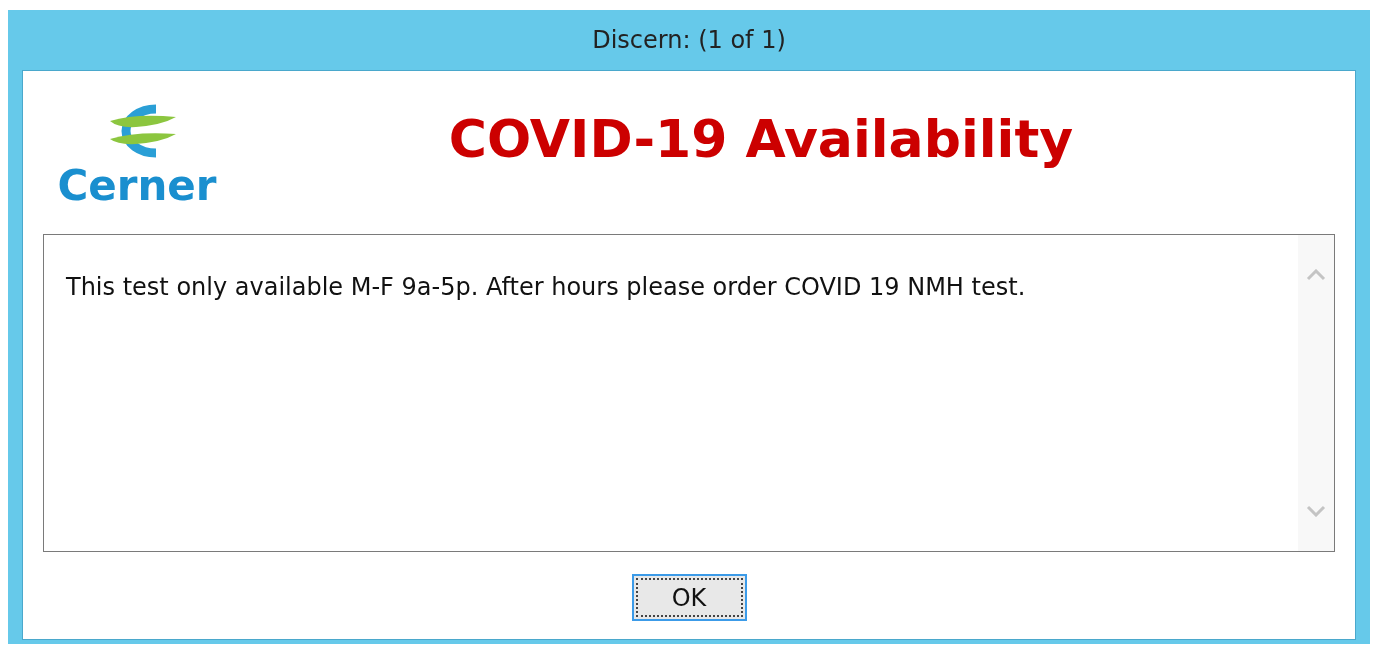 The height and width of the screenshot is (646, 1376). I want to click on logo-text: Cerner, so click(137, 186).